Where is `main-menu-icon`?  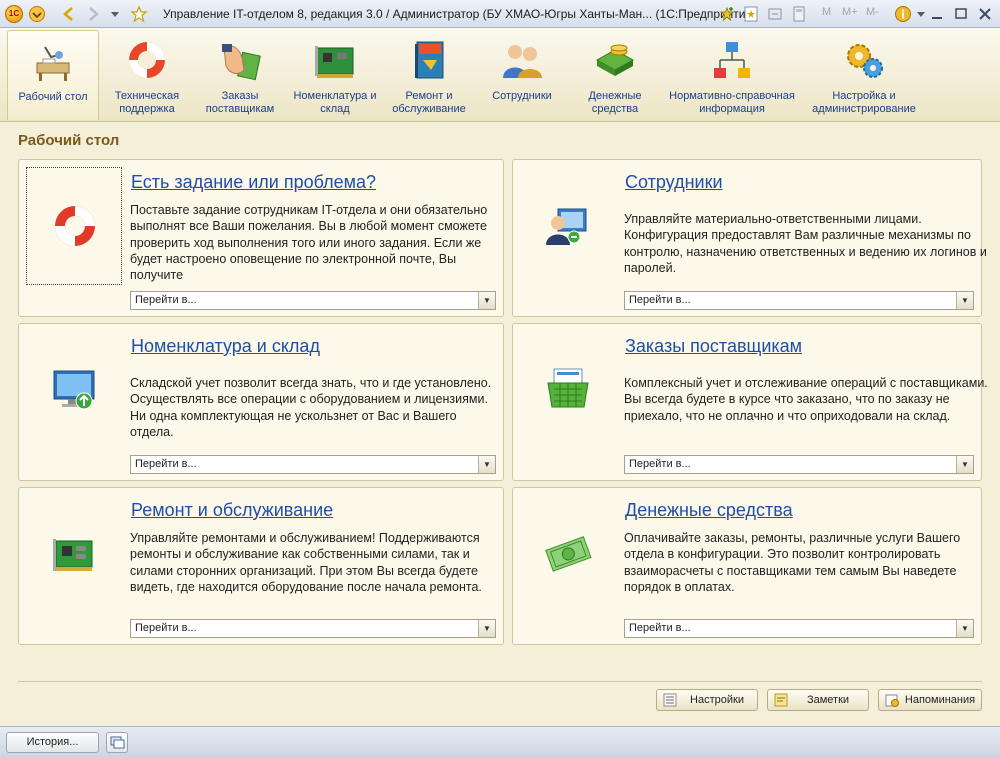 main-menu-icon is located at coordinates (37, 14).